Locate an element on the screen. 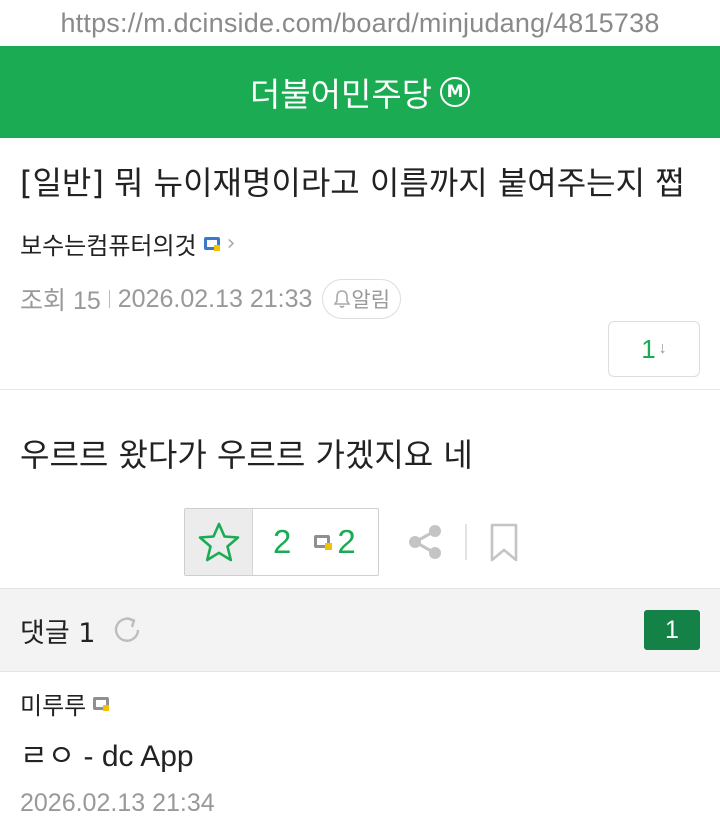  meta-divider is located at coordinates (109, 299).